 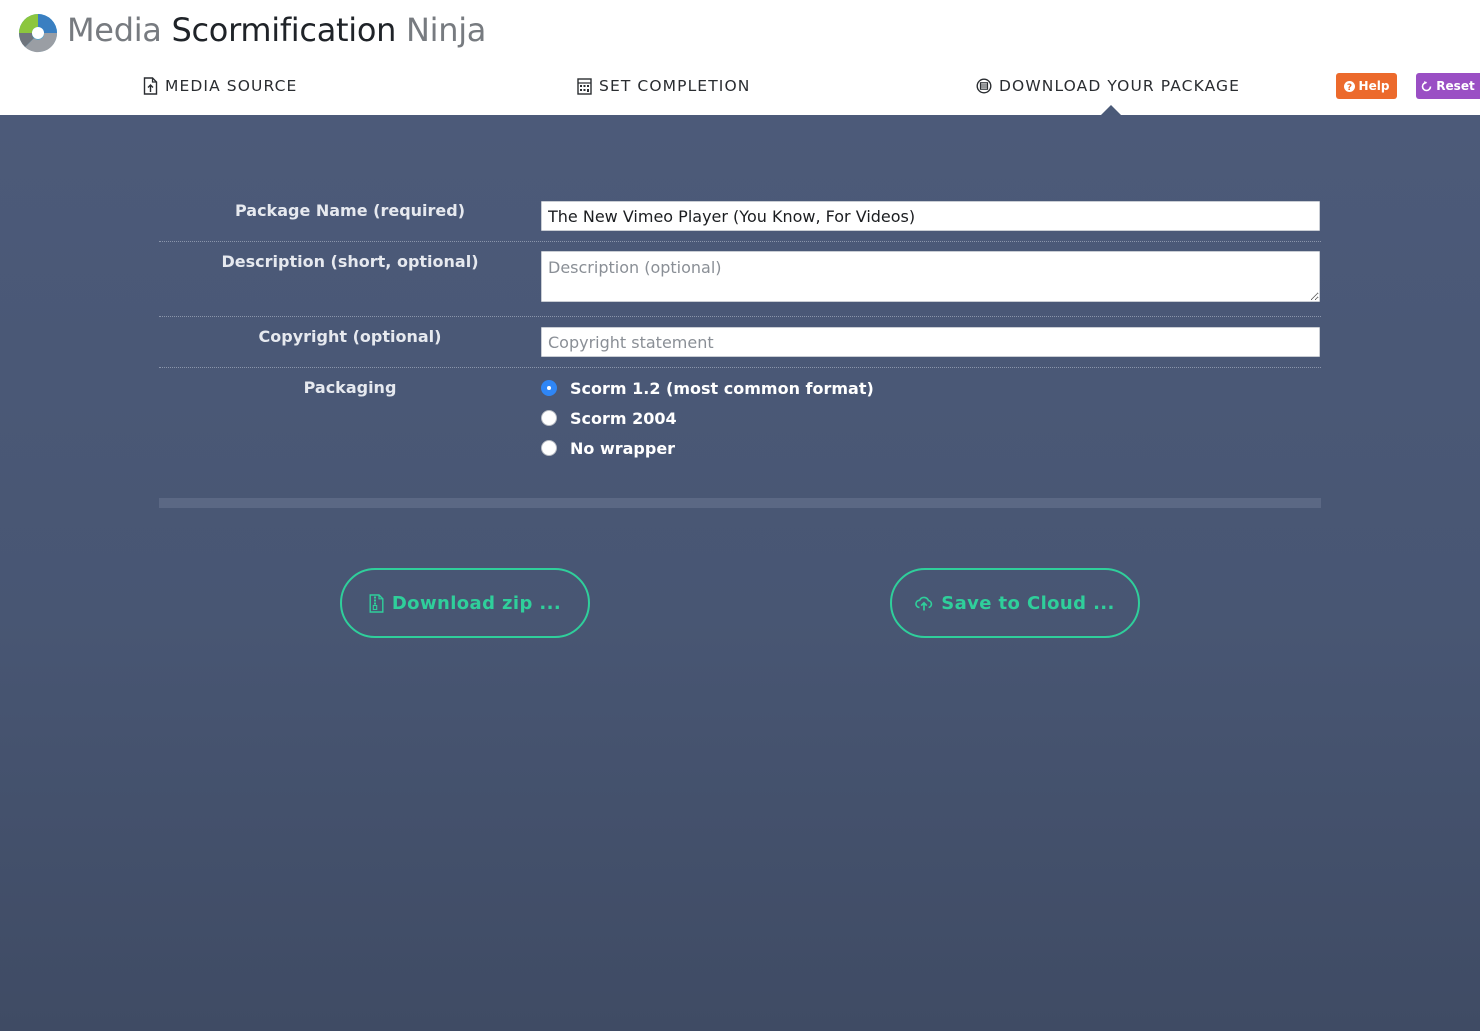 I want to click on help-label: Help, so click(x=1374, y=86).